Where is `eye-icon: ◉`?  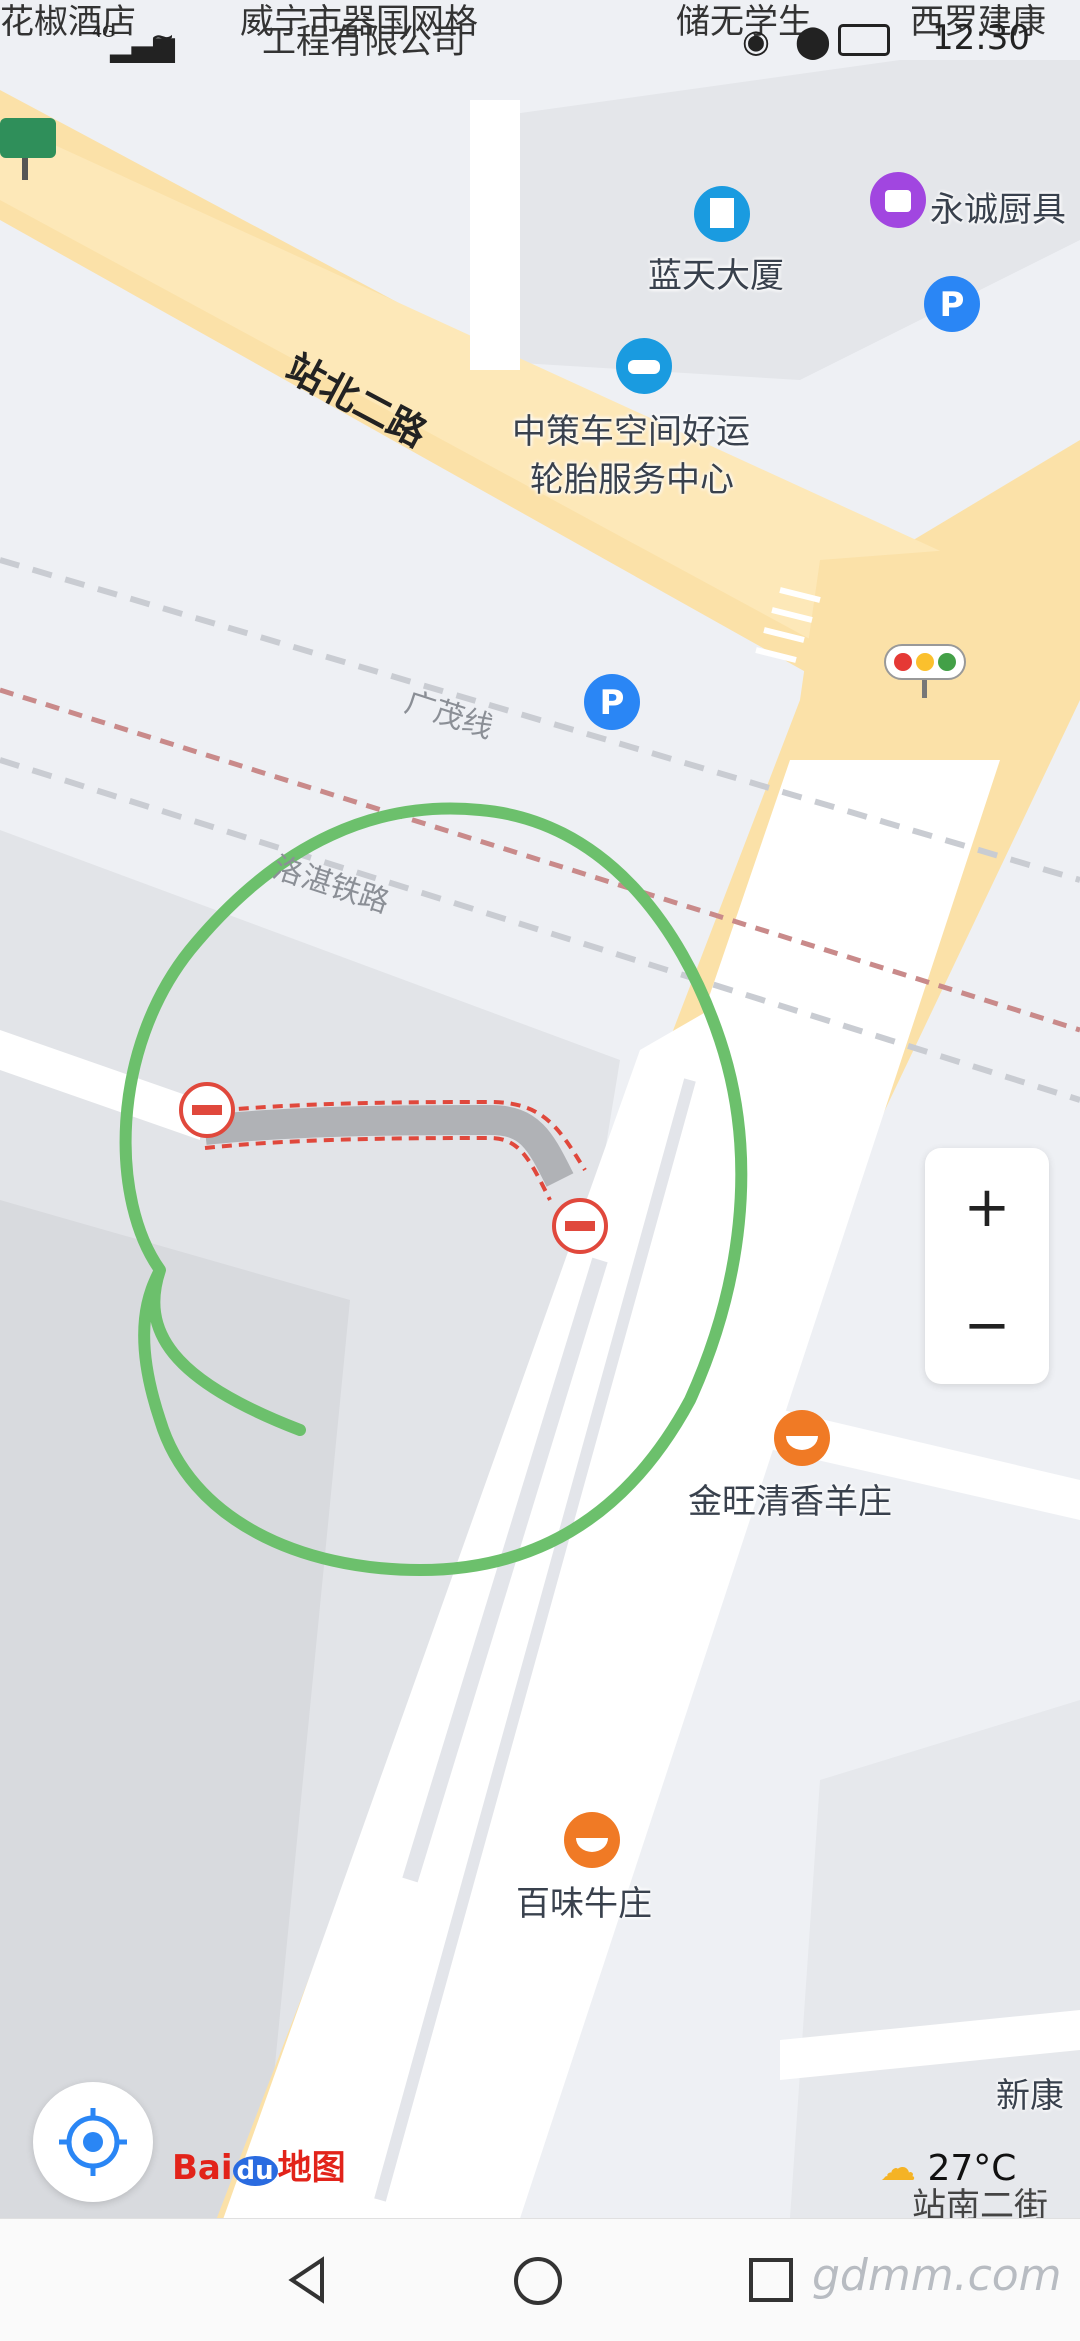
eye-icon: ◉ is located at coordinates (756, 41).